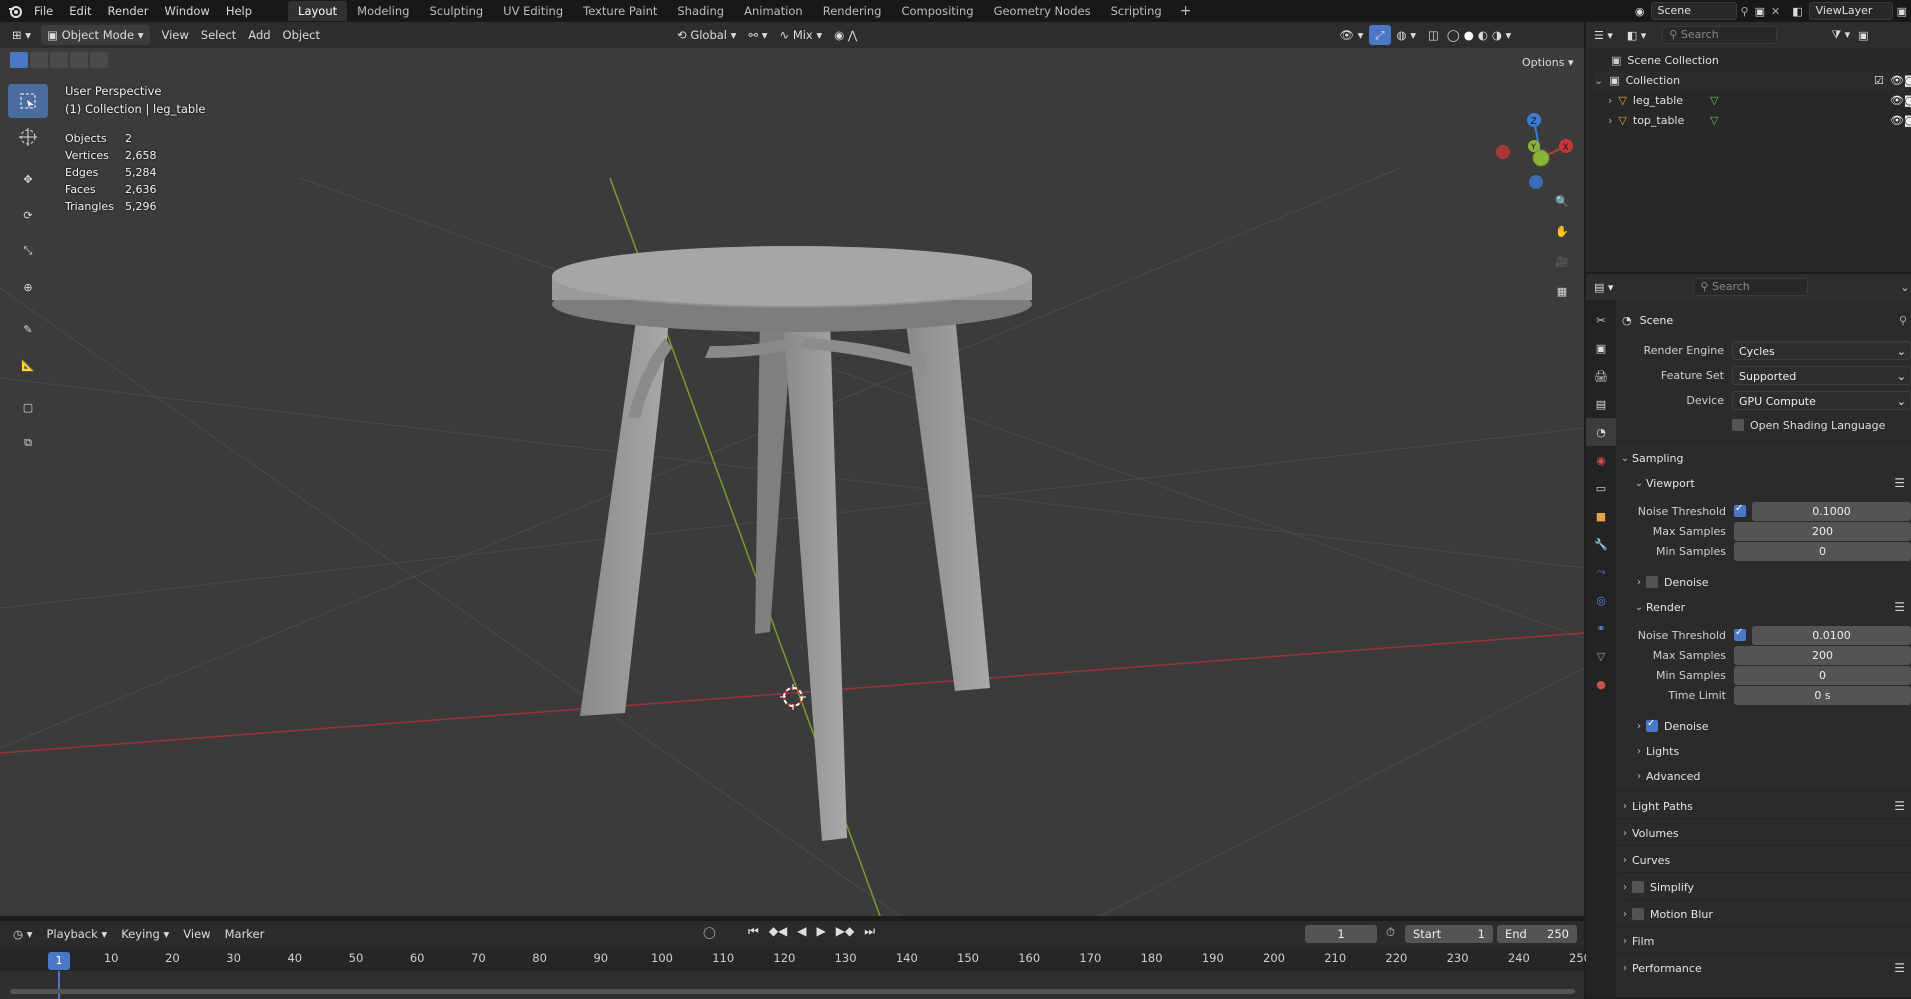  What do you see at coordinates (80, 11) in the screenshot?
I see `menu-edit: Edit` at bounding box center [80, 11].